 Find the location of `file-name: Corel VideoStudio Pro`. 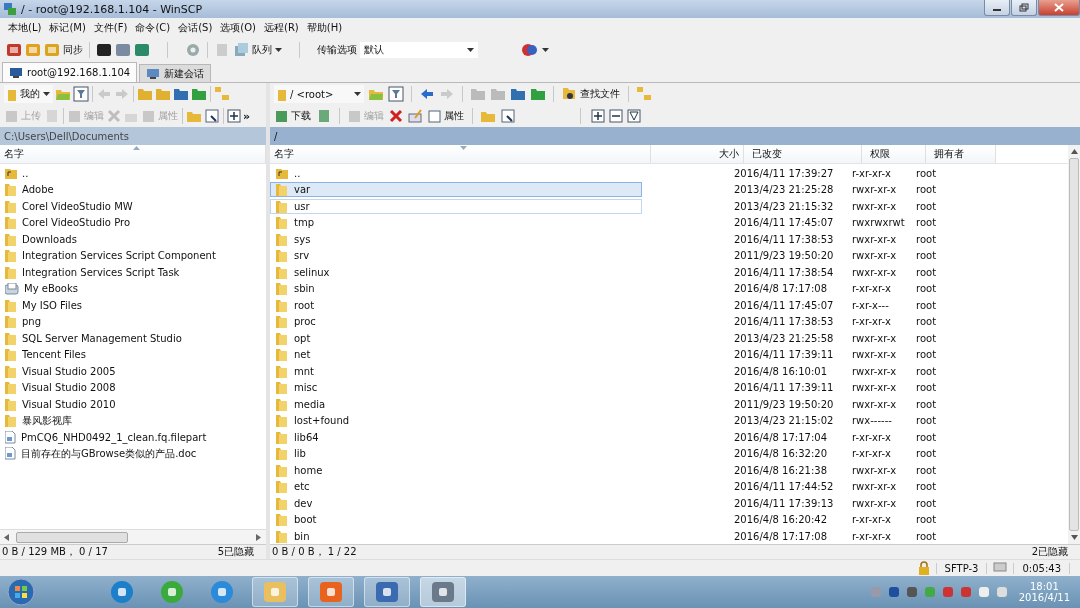

file-name: Corel VideoStudio Pro is located at coordinates (65, 223).